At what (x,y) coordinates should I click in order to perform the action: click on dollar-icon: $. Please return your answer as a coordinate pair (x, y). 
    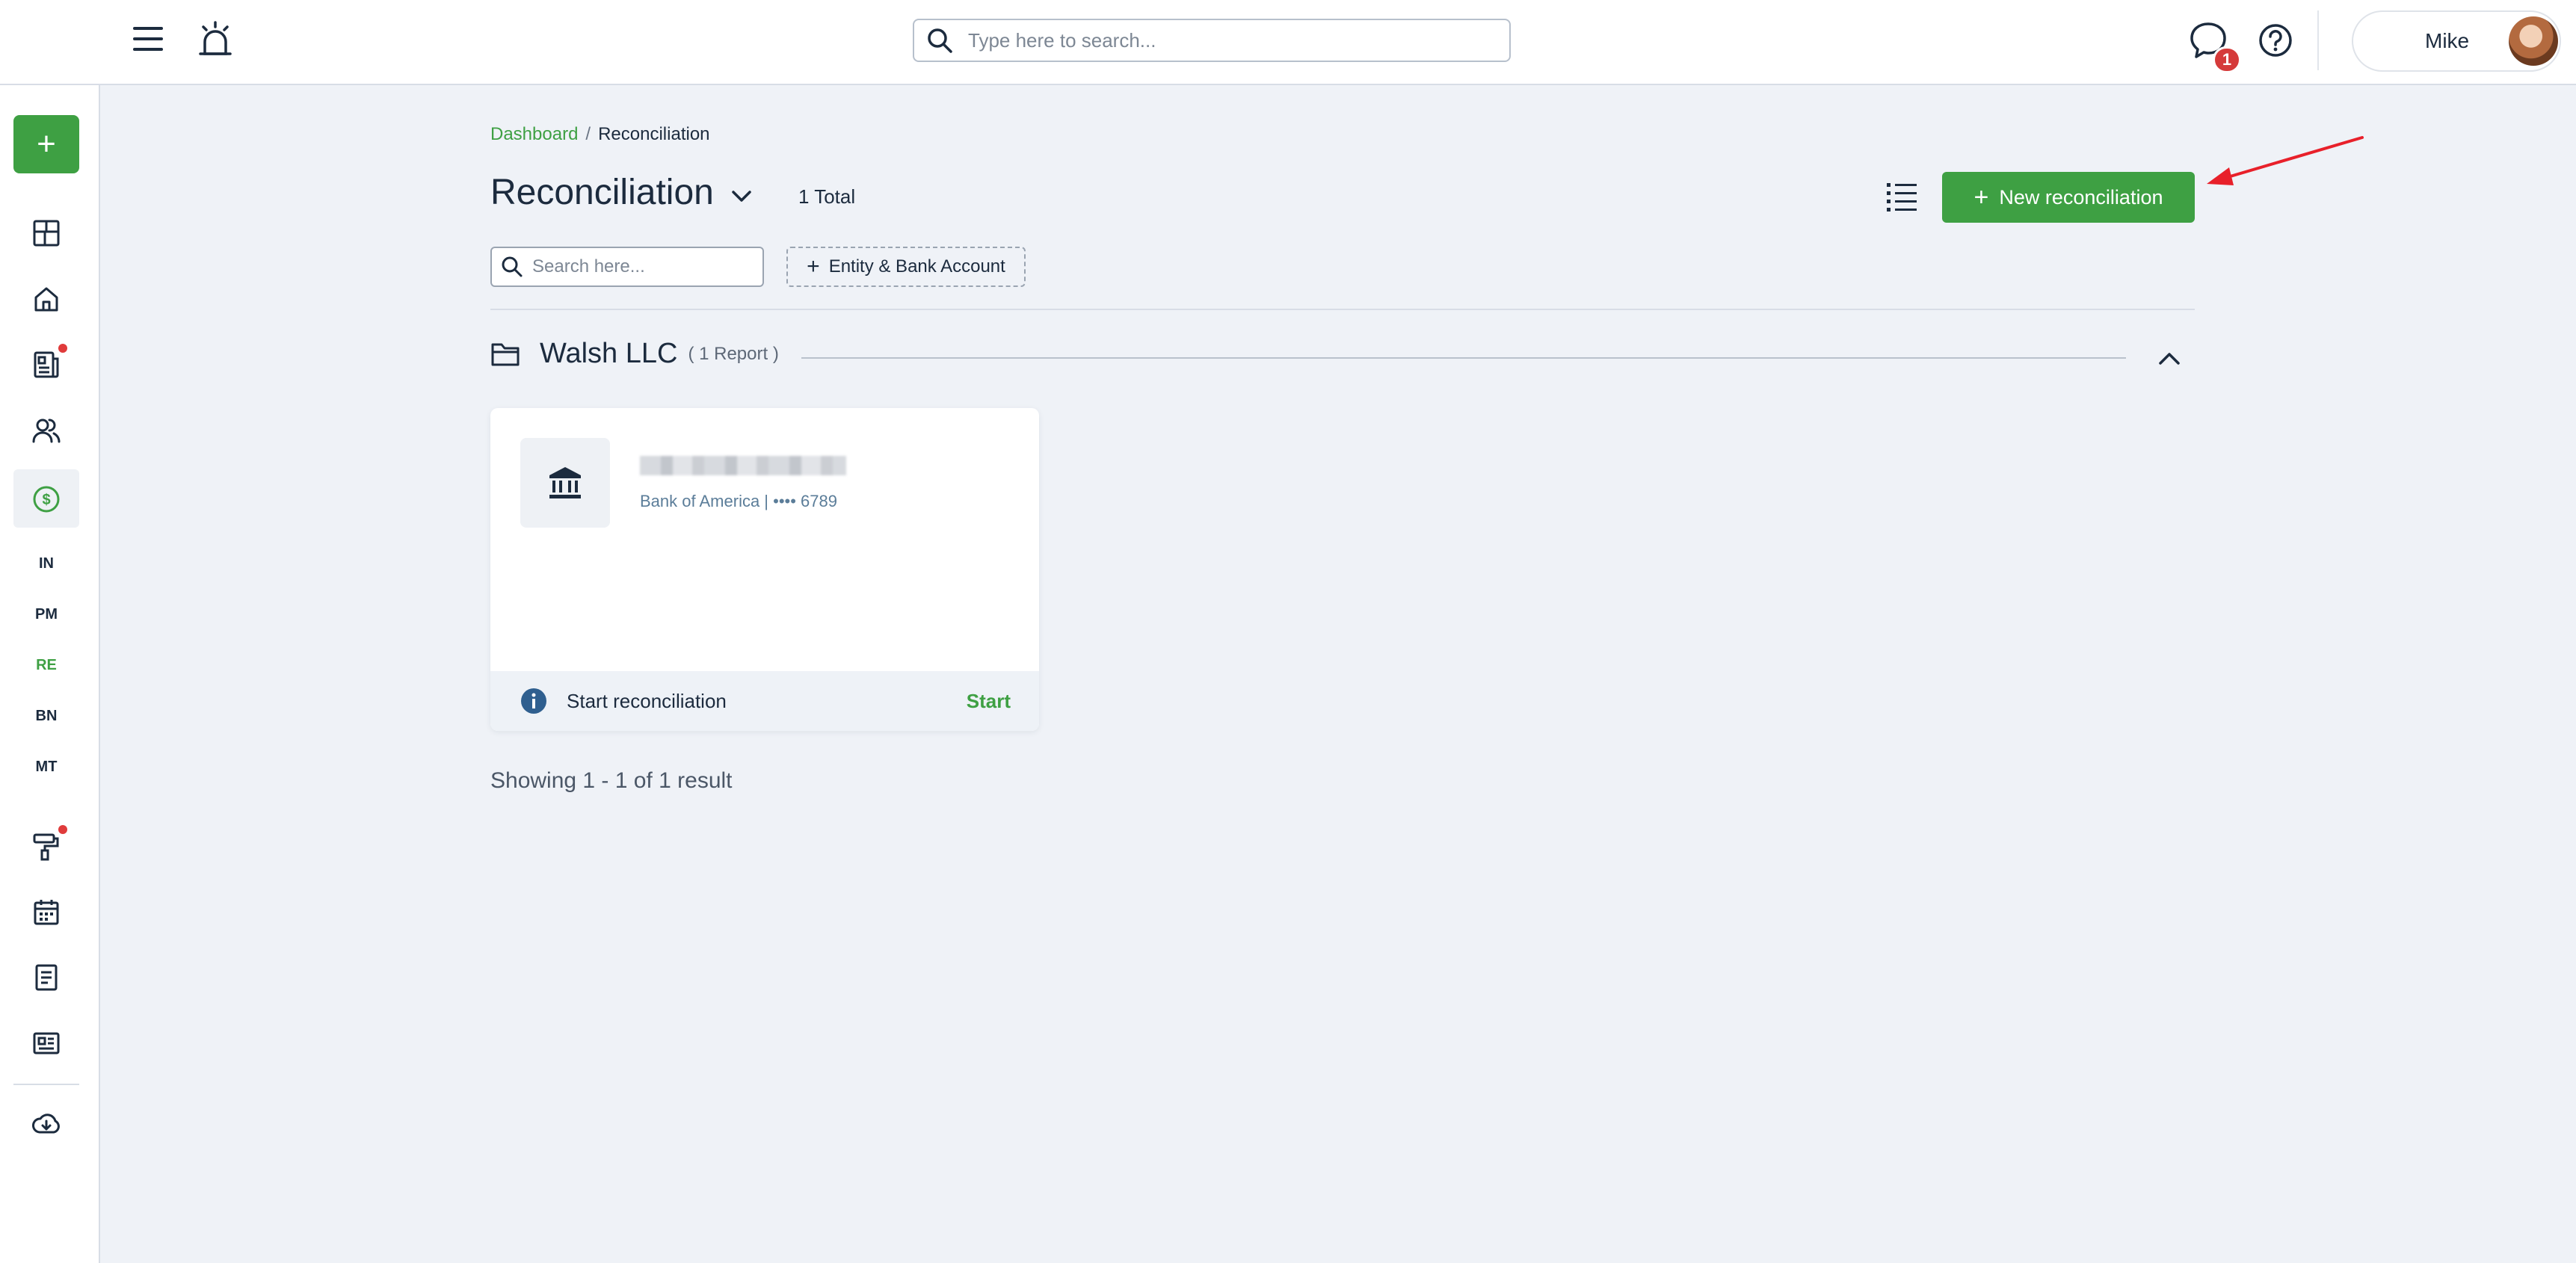
    Looking at the image, I should click on (46, 499).